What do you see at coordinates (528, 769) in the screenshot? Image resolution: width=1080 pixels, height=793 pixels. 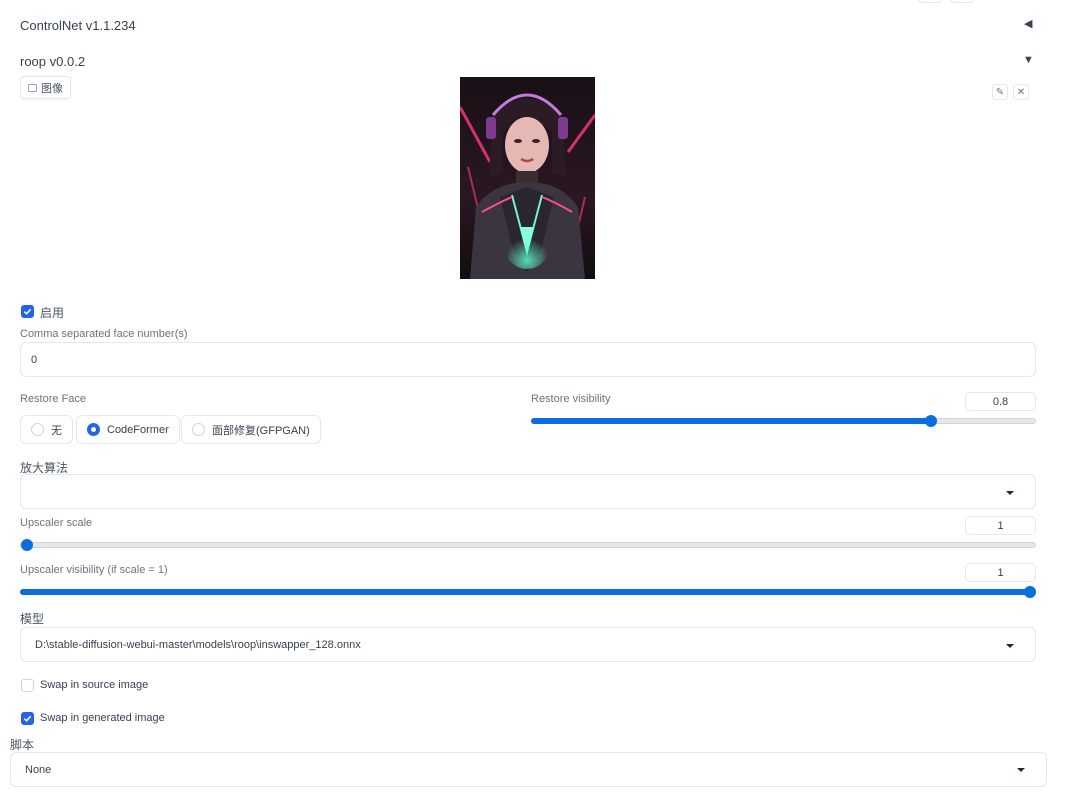 I see `script-dropdown: None` at bounding box center [528, 769].